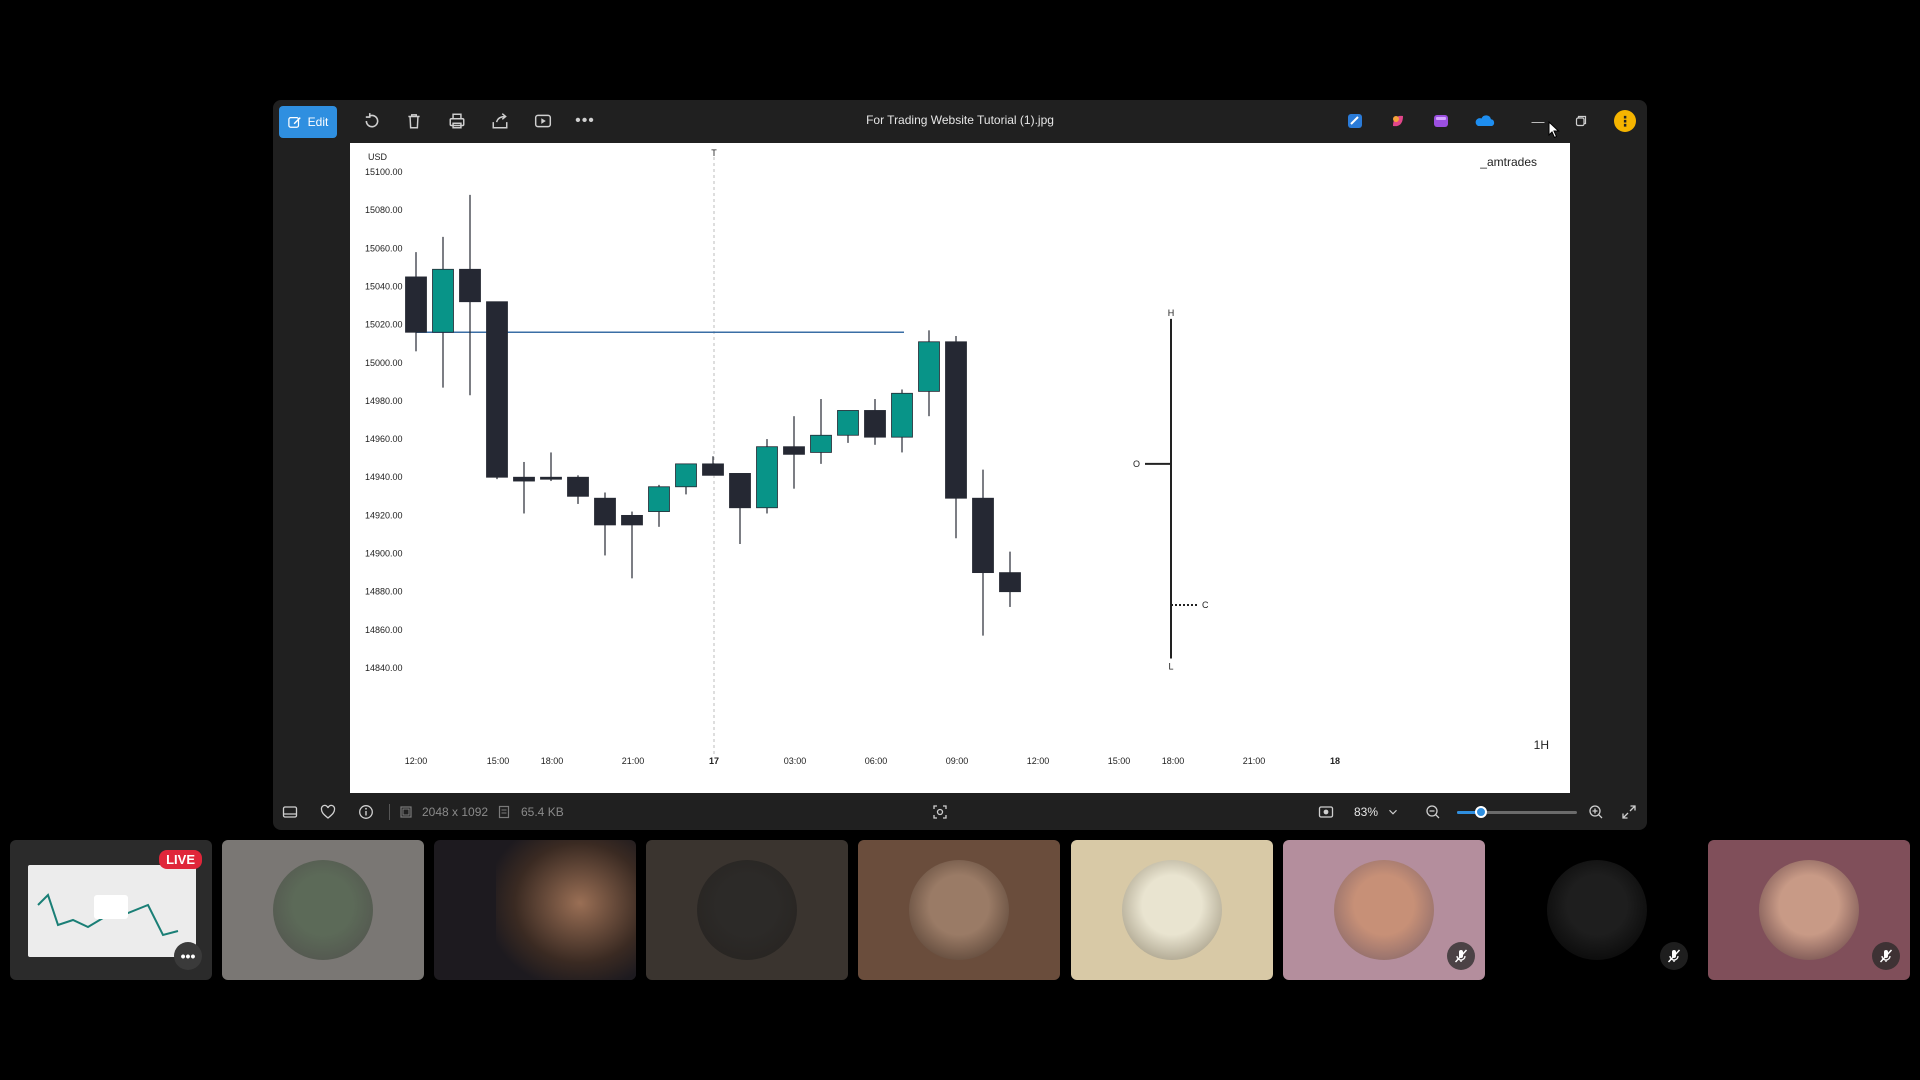 The width and height of the screenshot is (1920, 1080). What do you see at coordinates (1517, 812) in the screenshot?
I see `zoom-slider` at bounding box center [1517, 812].